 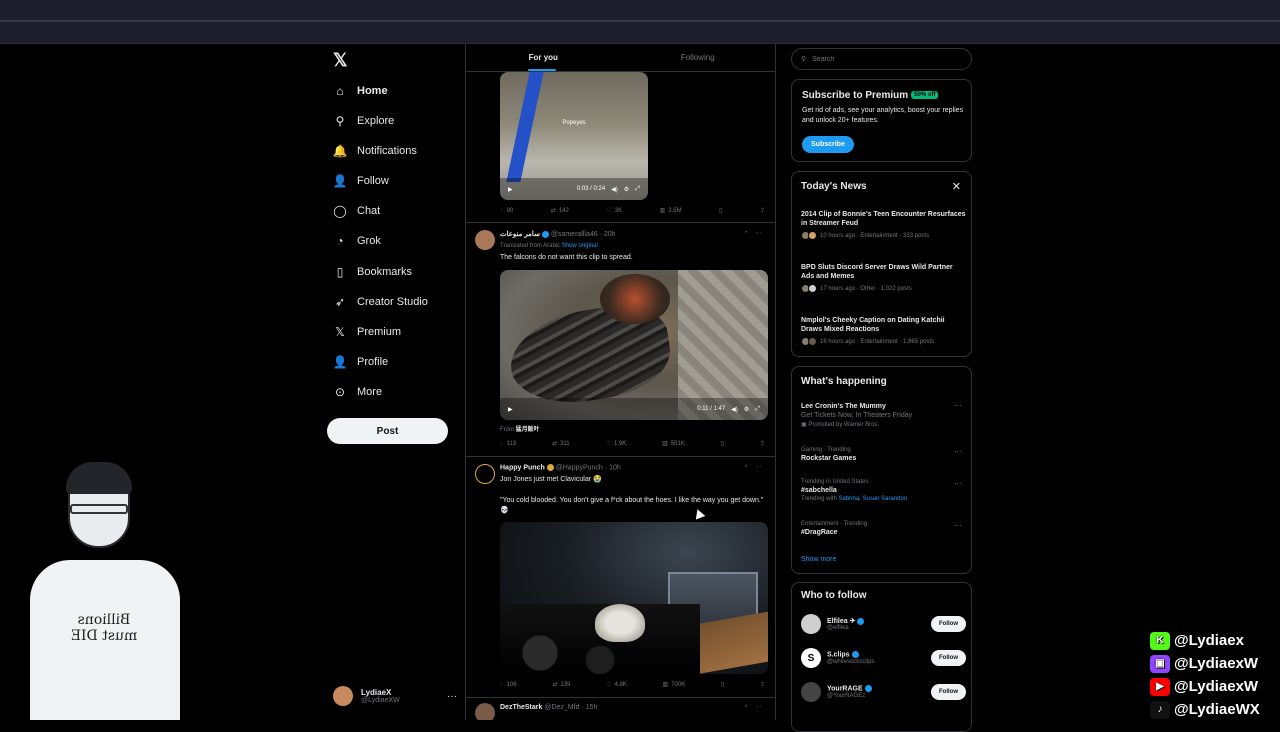 I want to click on trend-title: Lee Cronin's The Mummy, so click(x=843, y=406).